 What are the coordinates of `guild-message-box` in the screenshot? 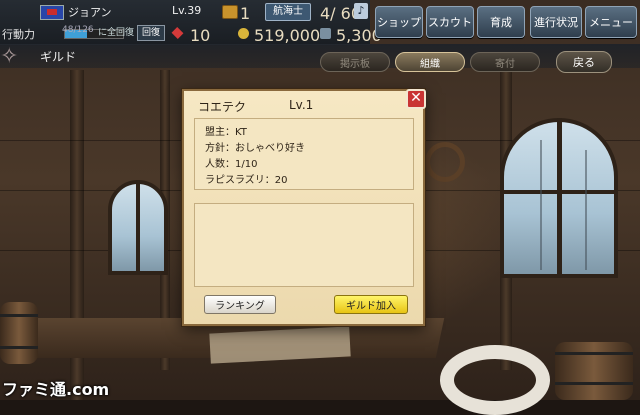 It's located at (304, 245).